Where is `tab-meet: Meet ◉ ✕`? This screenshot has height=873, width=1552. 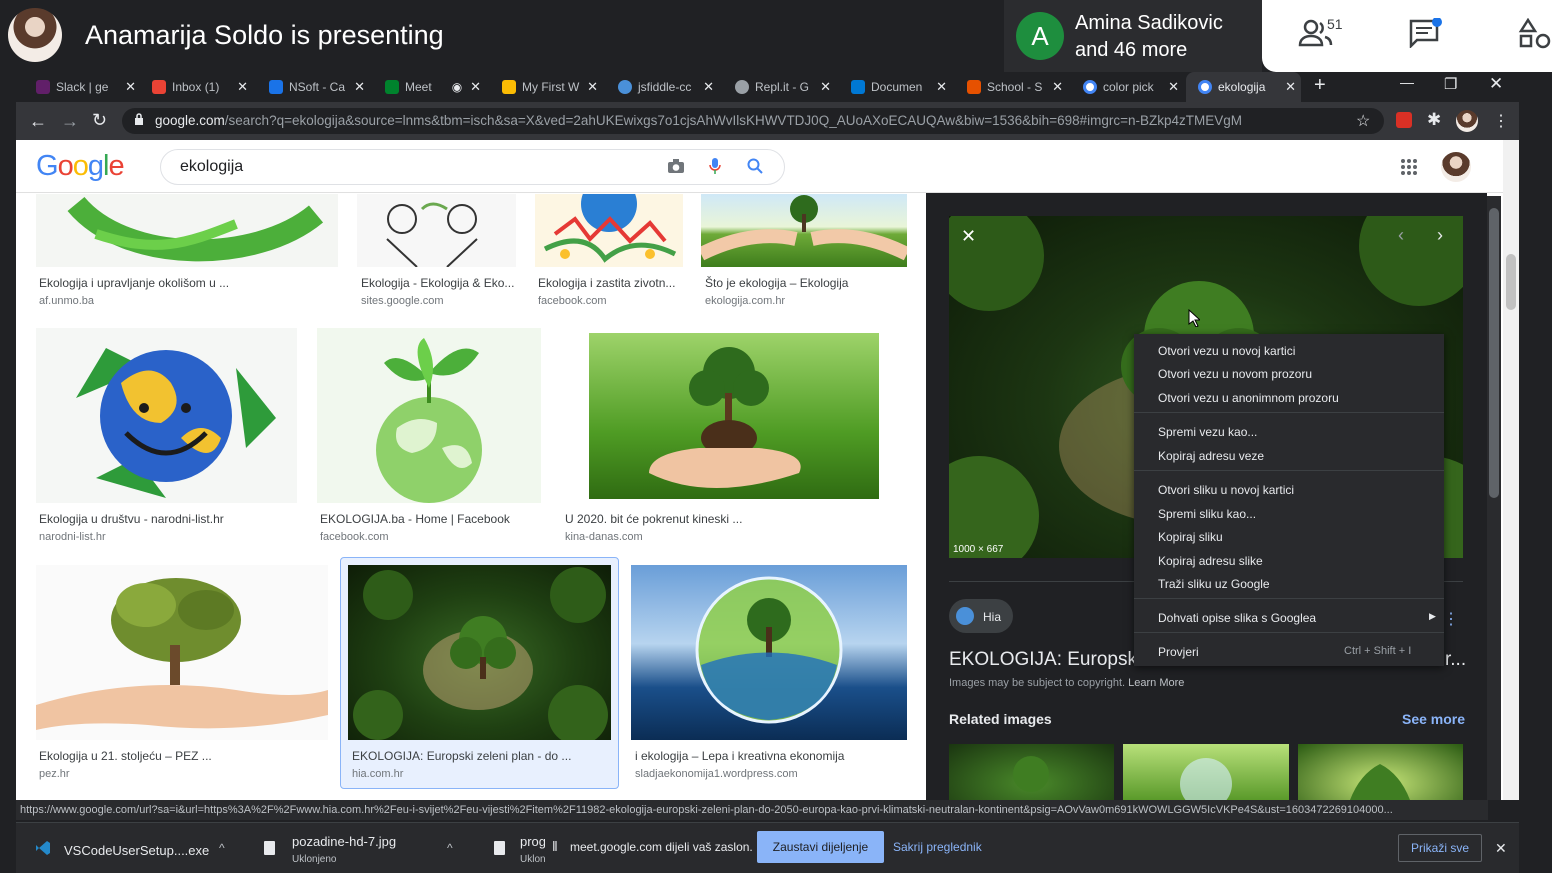 tab-meet: Meet ◉ ✕ is located at coordinates (431, 87).